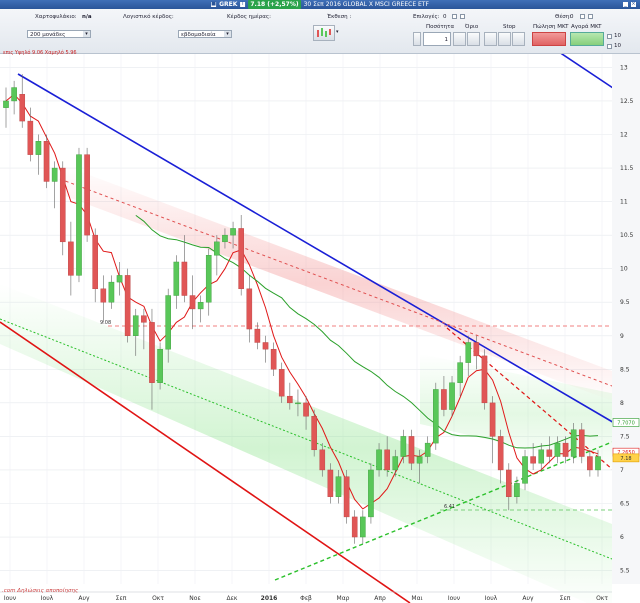  I want to click on portfolio-label: Χαρτοφυλάκιο:, so click(56, 17).